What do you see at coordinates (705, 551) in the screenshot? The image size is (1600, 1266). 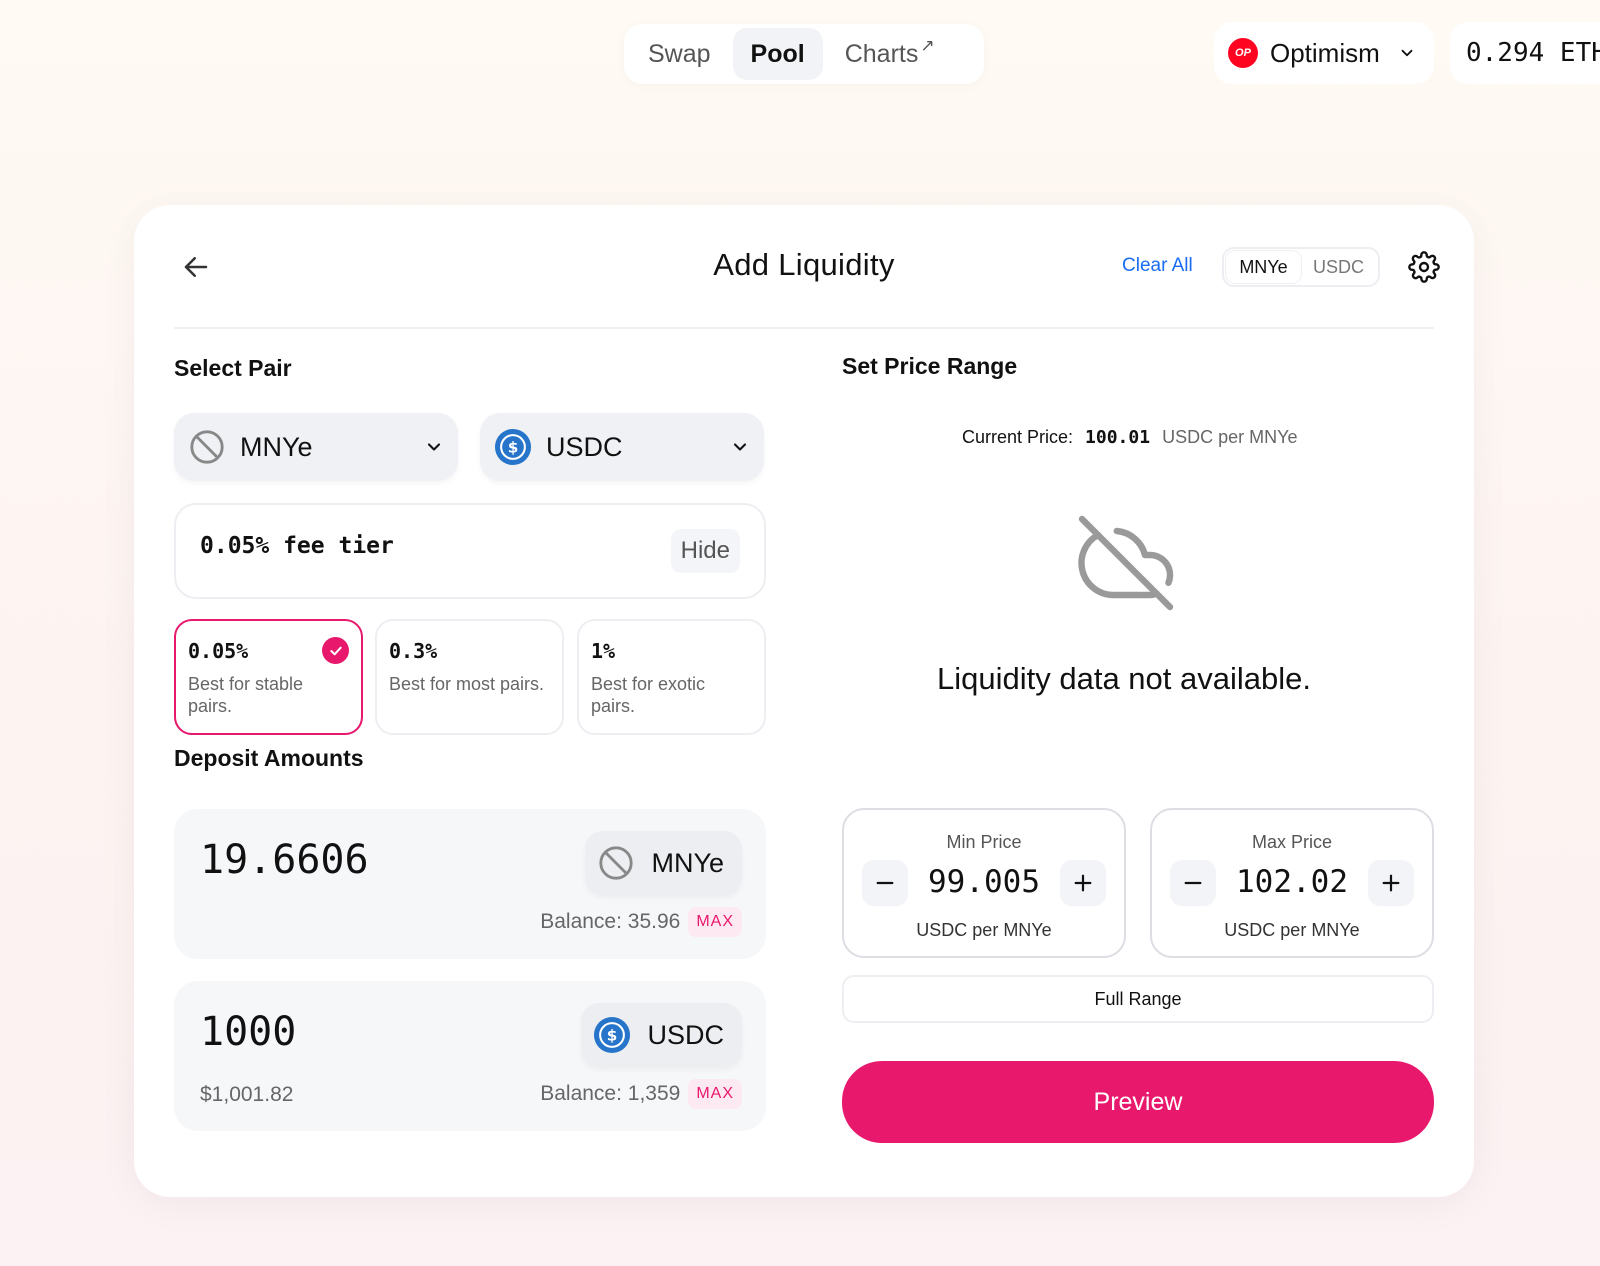 I see `hide-fee-options-button: Hide` at bounding box center [705, 551].